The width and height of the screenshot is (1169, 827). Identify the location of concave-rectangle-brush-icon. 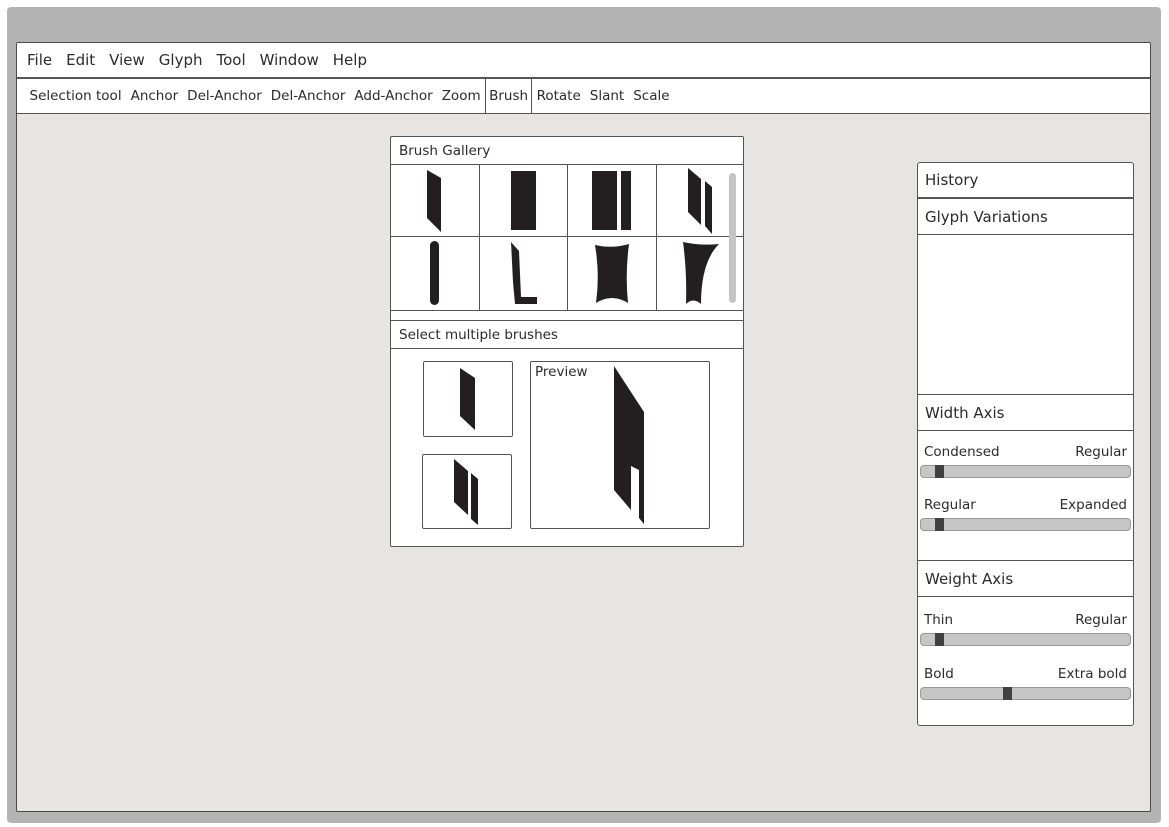
(612, 273).